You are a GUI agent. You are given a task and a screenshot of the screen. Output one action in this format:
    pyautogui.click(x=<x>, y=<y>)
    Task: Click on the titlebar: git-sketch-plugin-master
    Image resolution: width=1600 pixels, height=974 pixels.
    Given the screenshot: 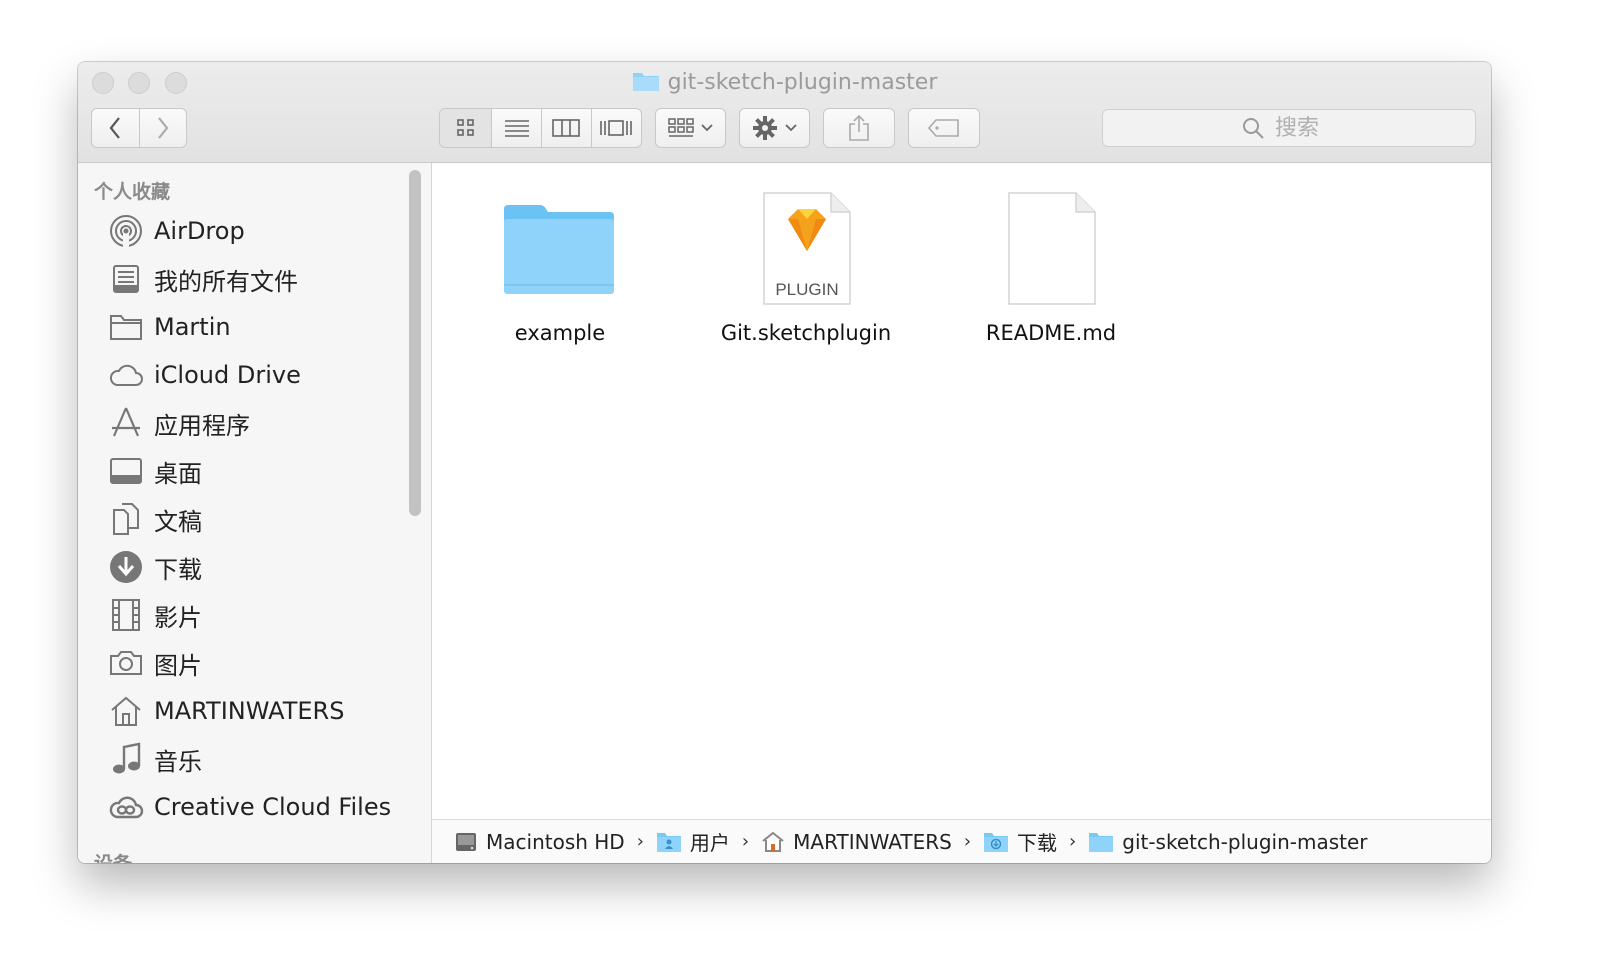 What is the action you would take?
    pyautogui.click(x=784, y=112)
    